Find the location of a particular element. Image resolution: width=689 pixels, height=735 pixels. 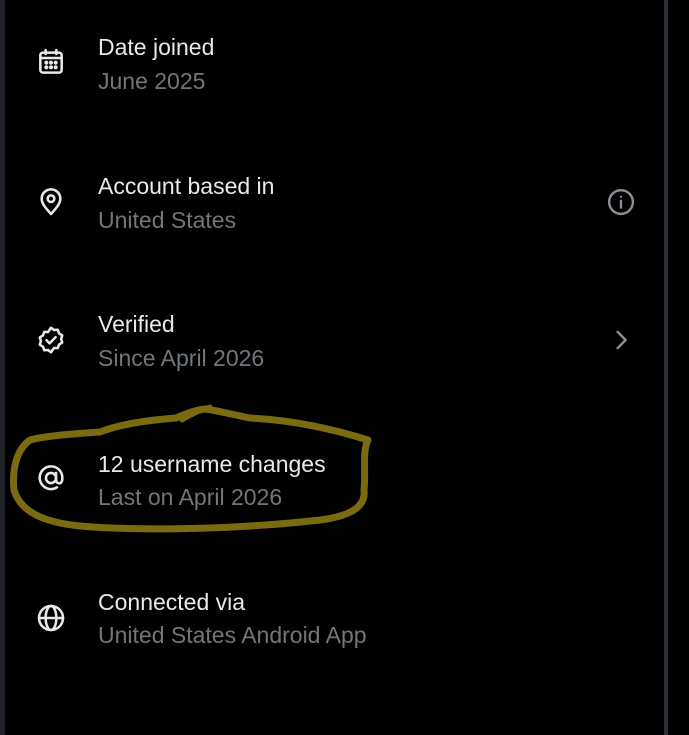

row-title: Date joined is located at coordinates (156, 47).